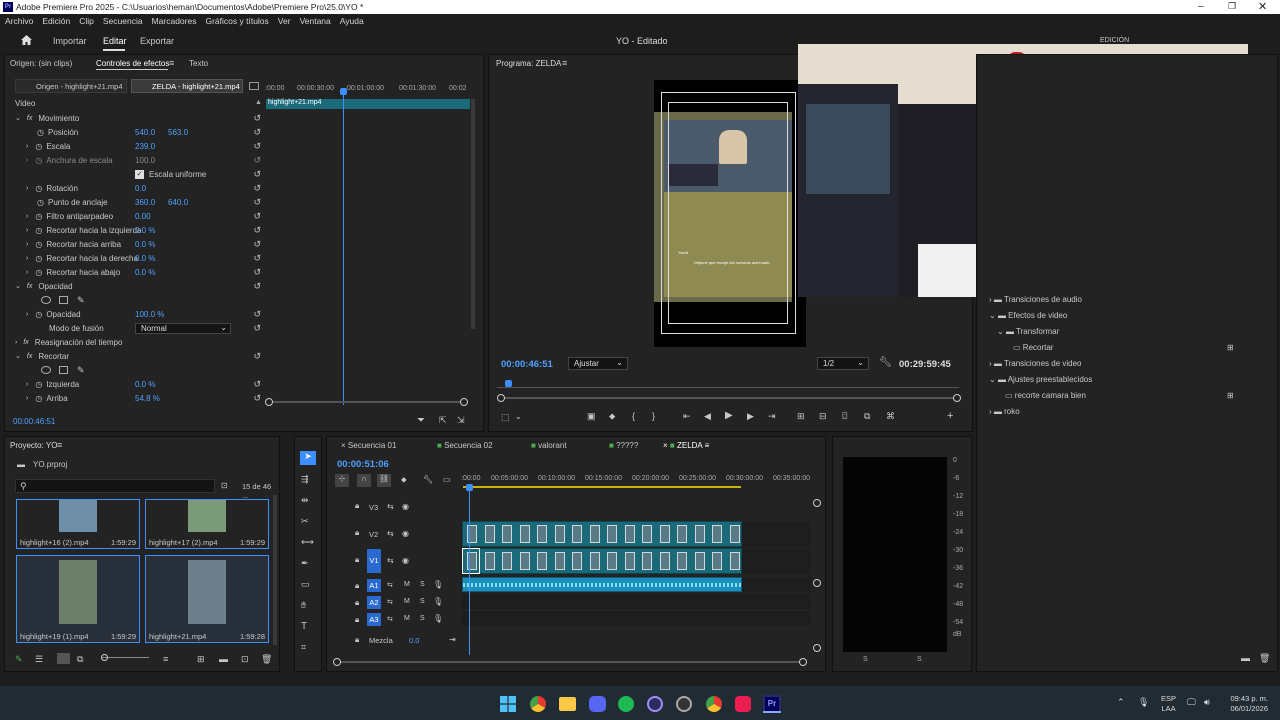 Image resolution: width=1280 pixels, height=720 pixels. What do you see at coordinates (1122, 331) in the screenshot?
I see `tree-item: ⌄ ▬ Transformar` at bounding box center [1122, 331].